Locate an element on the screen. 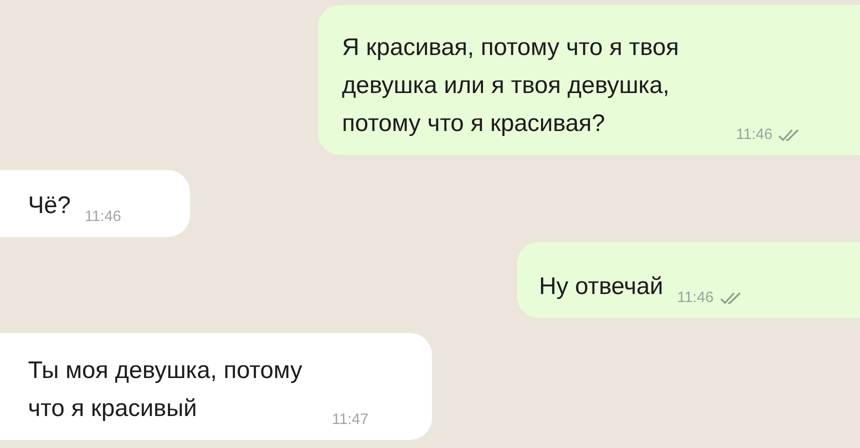  message-text: Ну отвечай is located at coordinates (601, 287).